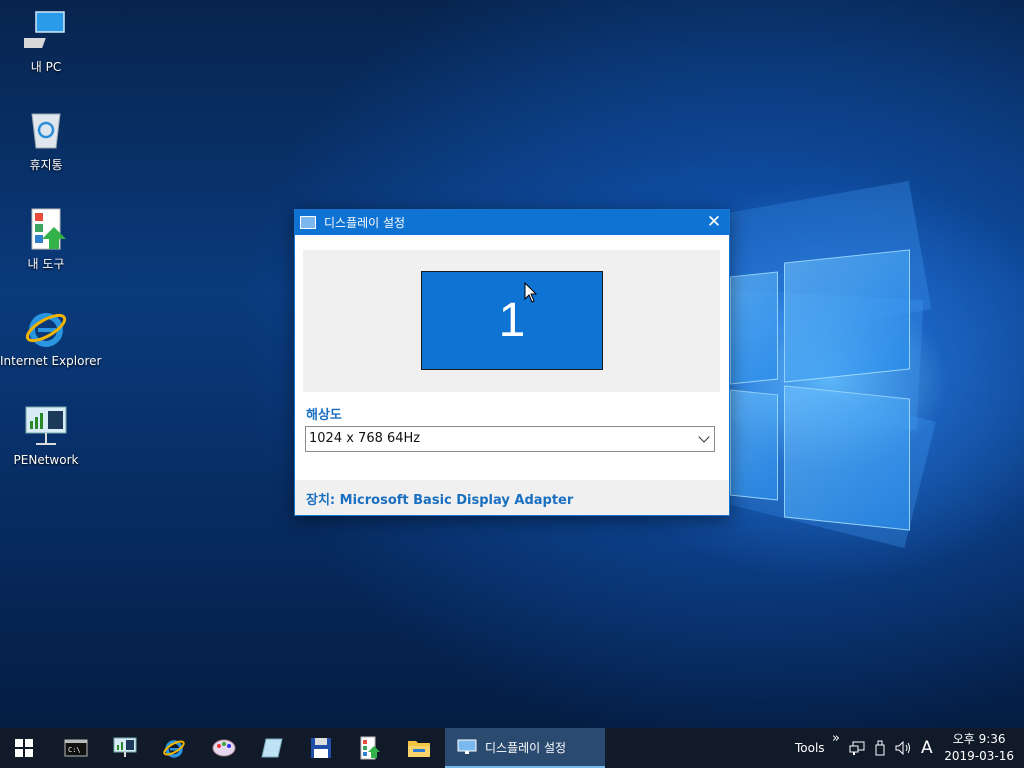 The width and height of the screenshot is (1024, 768). I want to click on taskbar-command-prompt: C:\, so click(76, 748).